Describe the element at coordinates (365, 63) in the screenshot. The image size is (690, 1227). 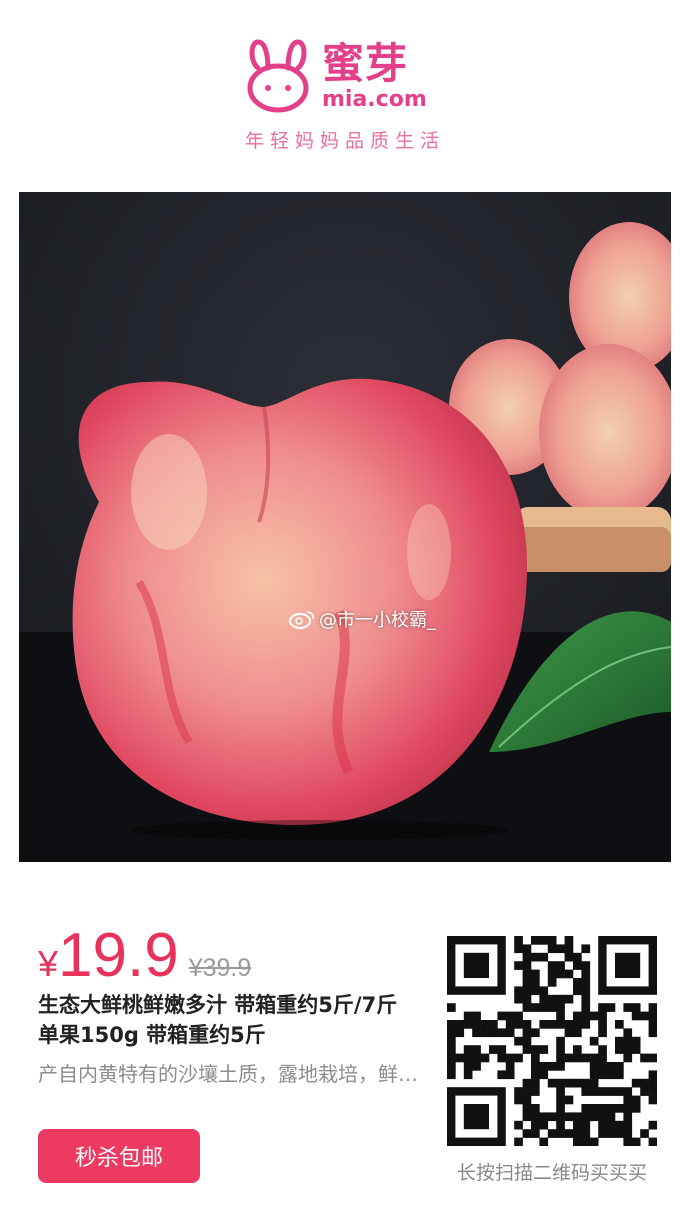
I see `brand-name: 蜜芽` at that location.